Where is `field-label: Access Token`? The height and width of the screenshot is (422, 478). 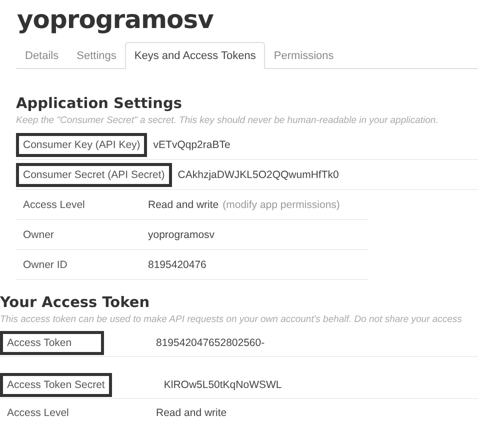
field-label: Access Token is located at coordinates (52, 342).